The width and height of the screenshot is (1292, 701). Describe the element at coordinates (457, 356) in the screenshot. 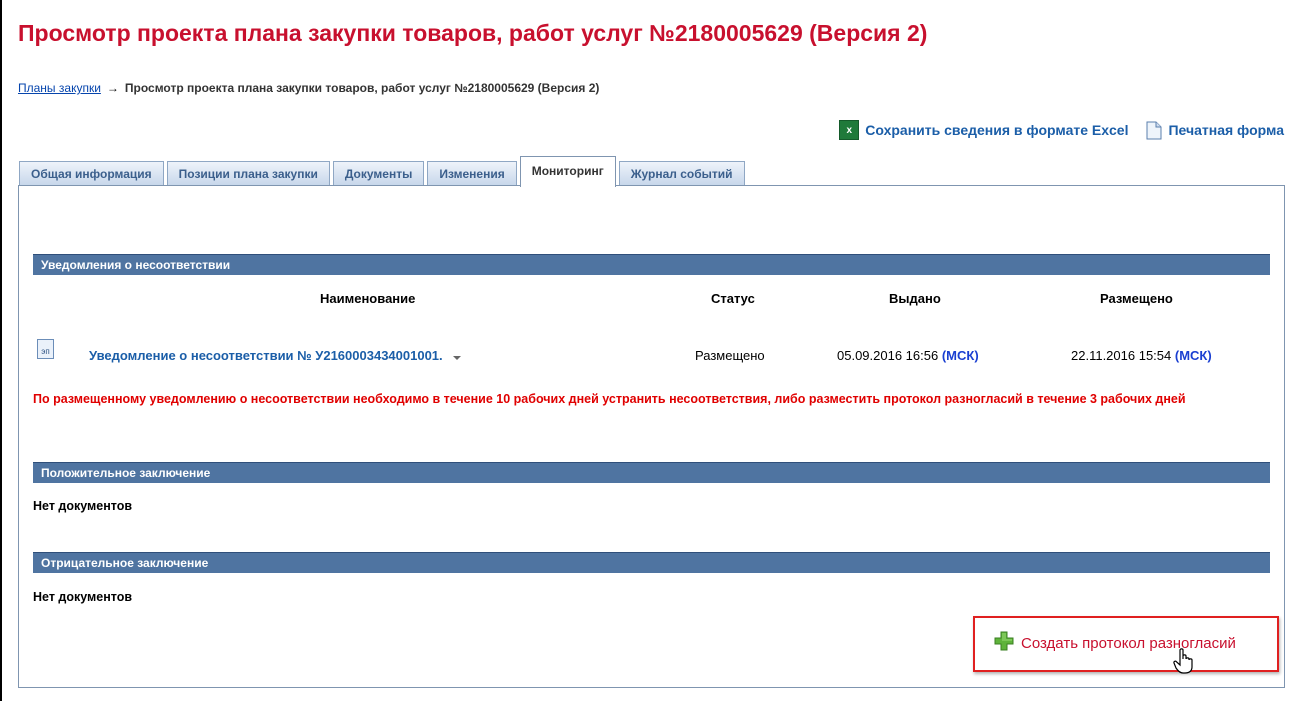

I see `chevron-down-icon` at that location.